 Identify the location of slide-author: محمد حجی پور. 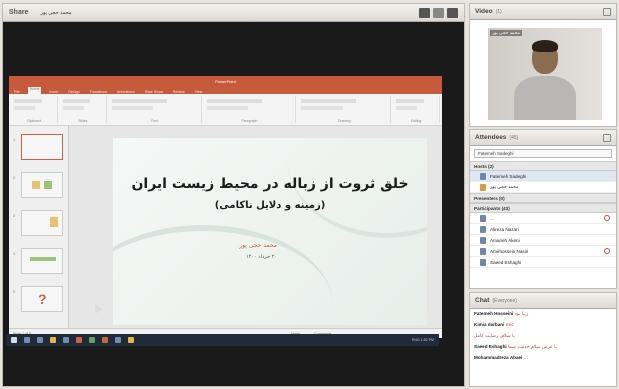
(258, 245).